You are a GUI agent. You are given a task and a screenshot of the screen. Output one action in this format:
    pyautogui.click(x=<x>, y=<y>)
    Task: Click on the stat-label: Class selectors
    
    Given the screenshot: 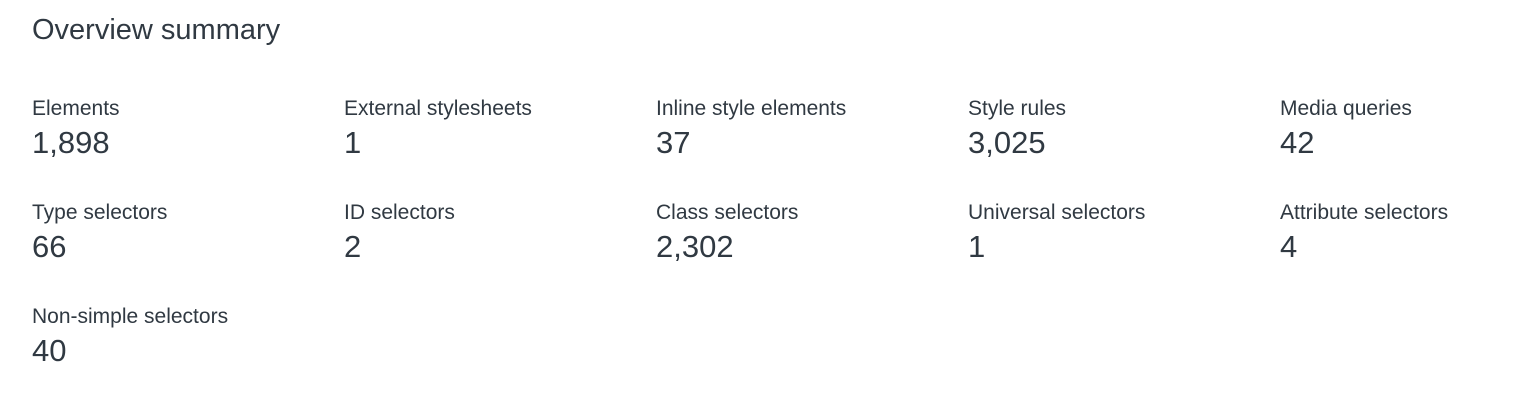 What is the action you would take?
    pyautogui.click(x=727, y=212)
    